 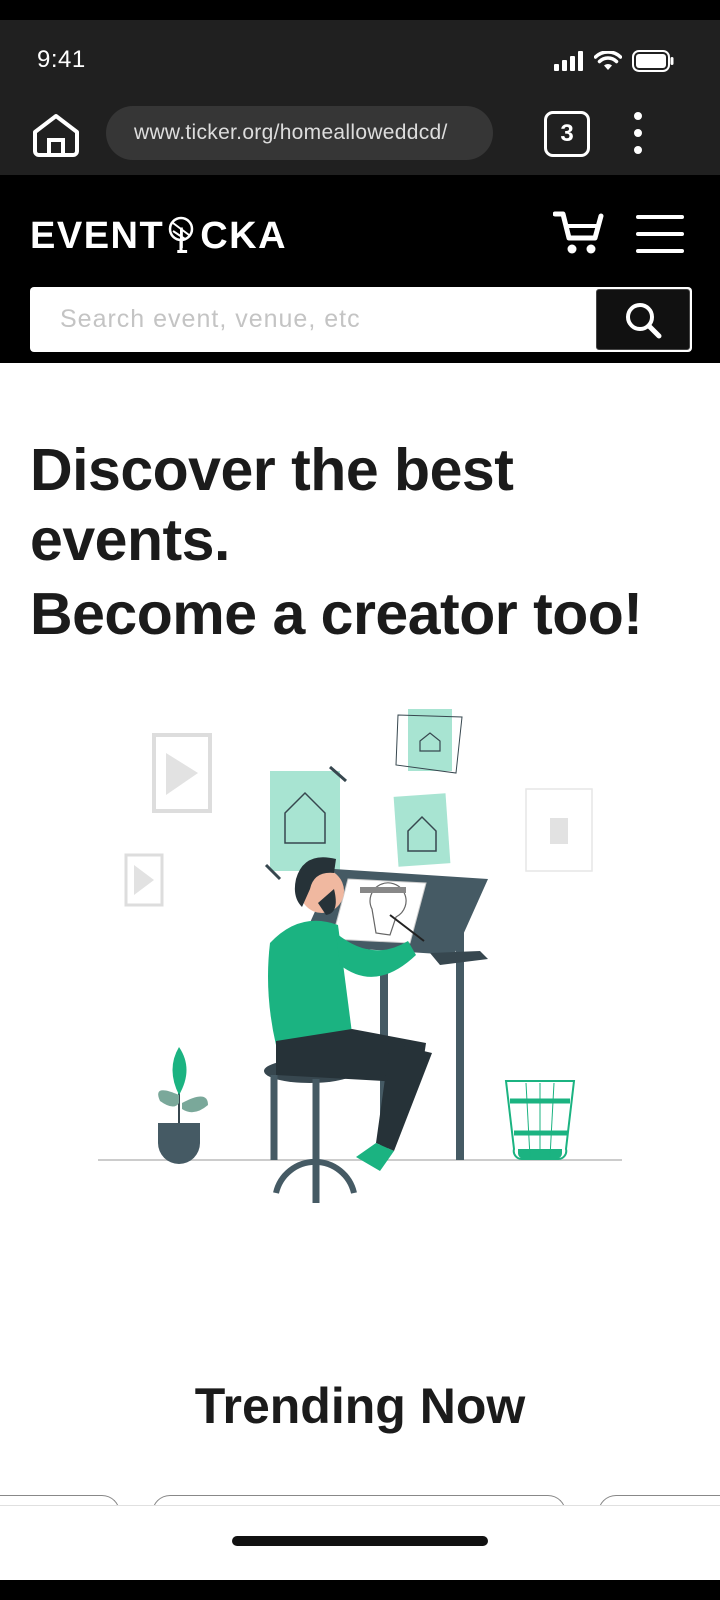 I want to click on home-indicator, so click(x=360, y=1541).